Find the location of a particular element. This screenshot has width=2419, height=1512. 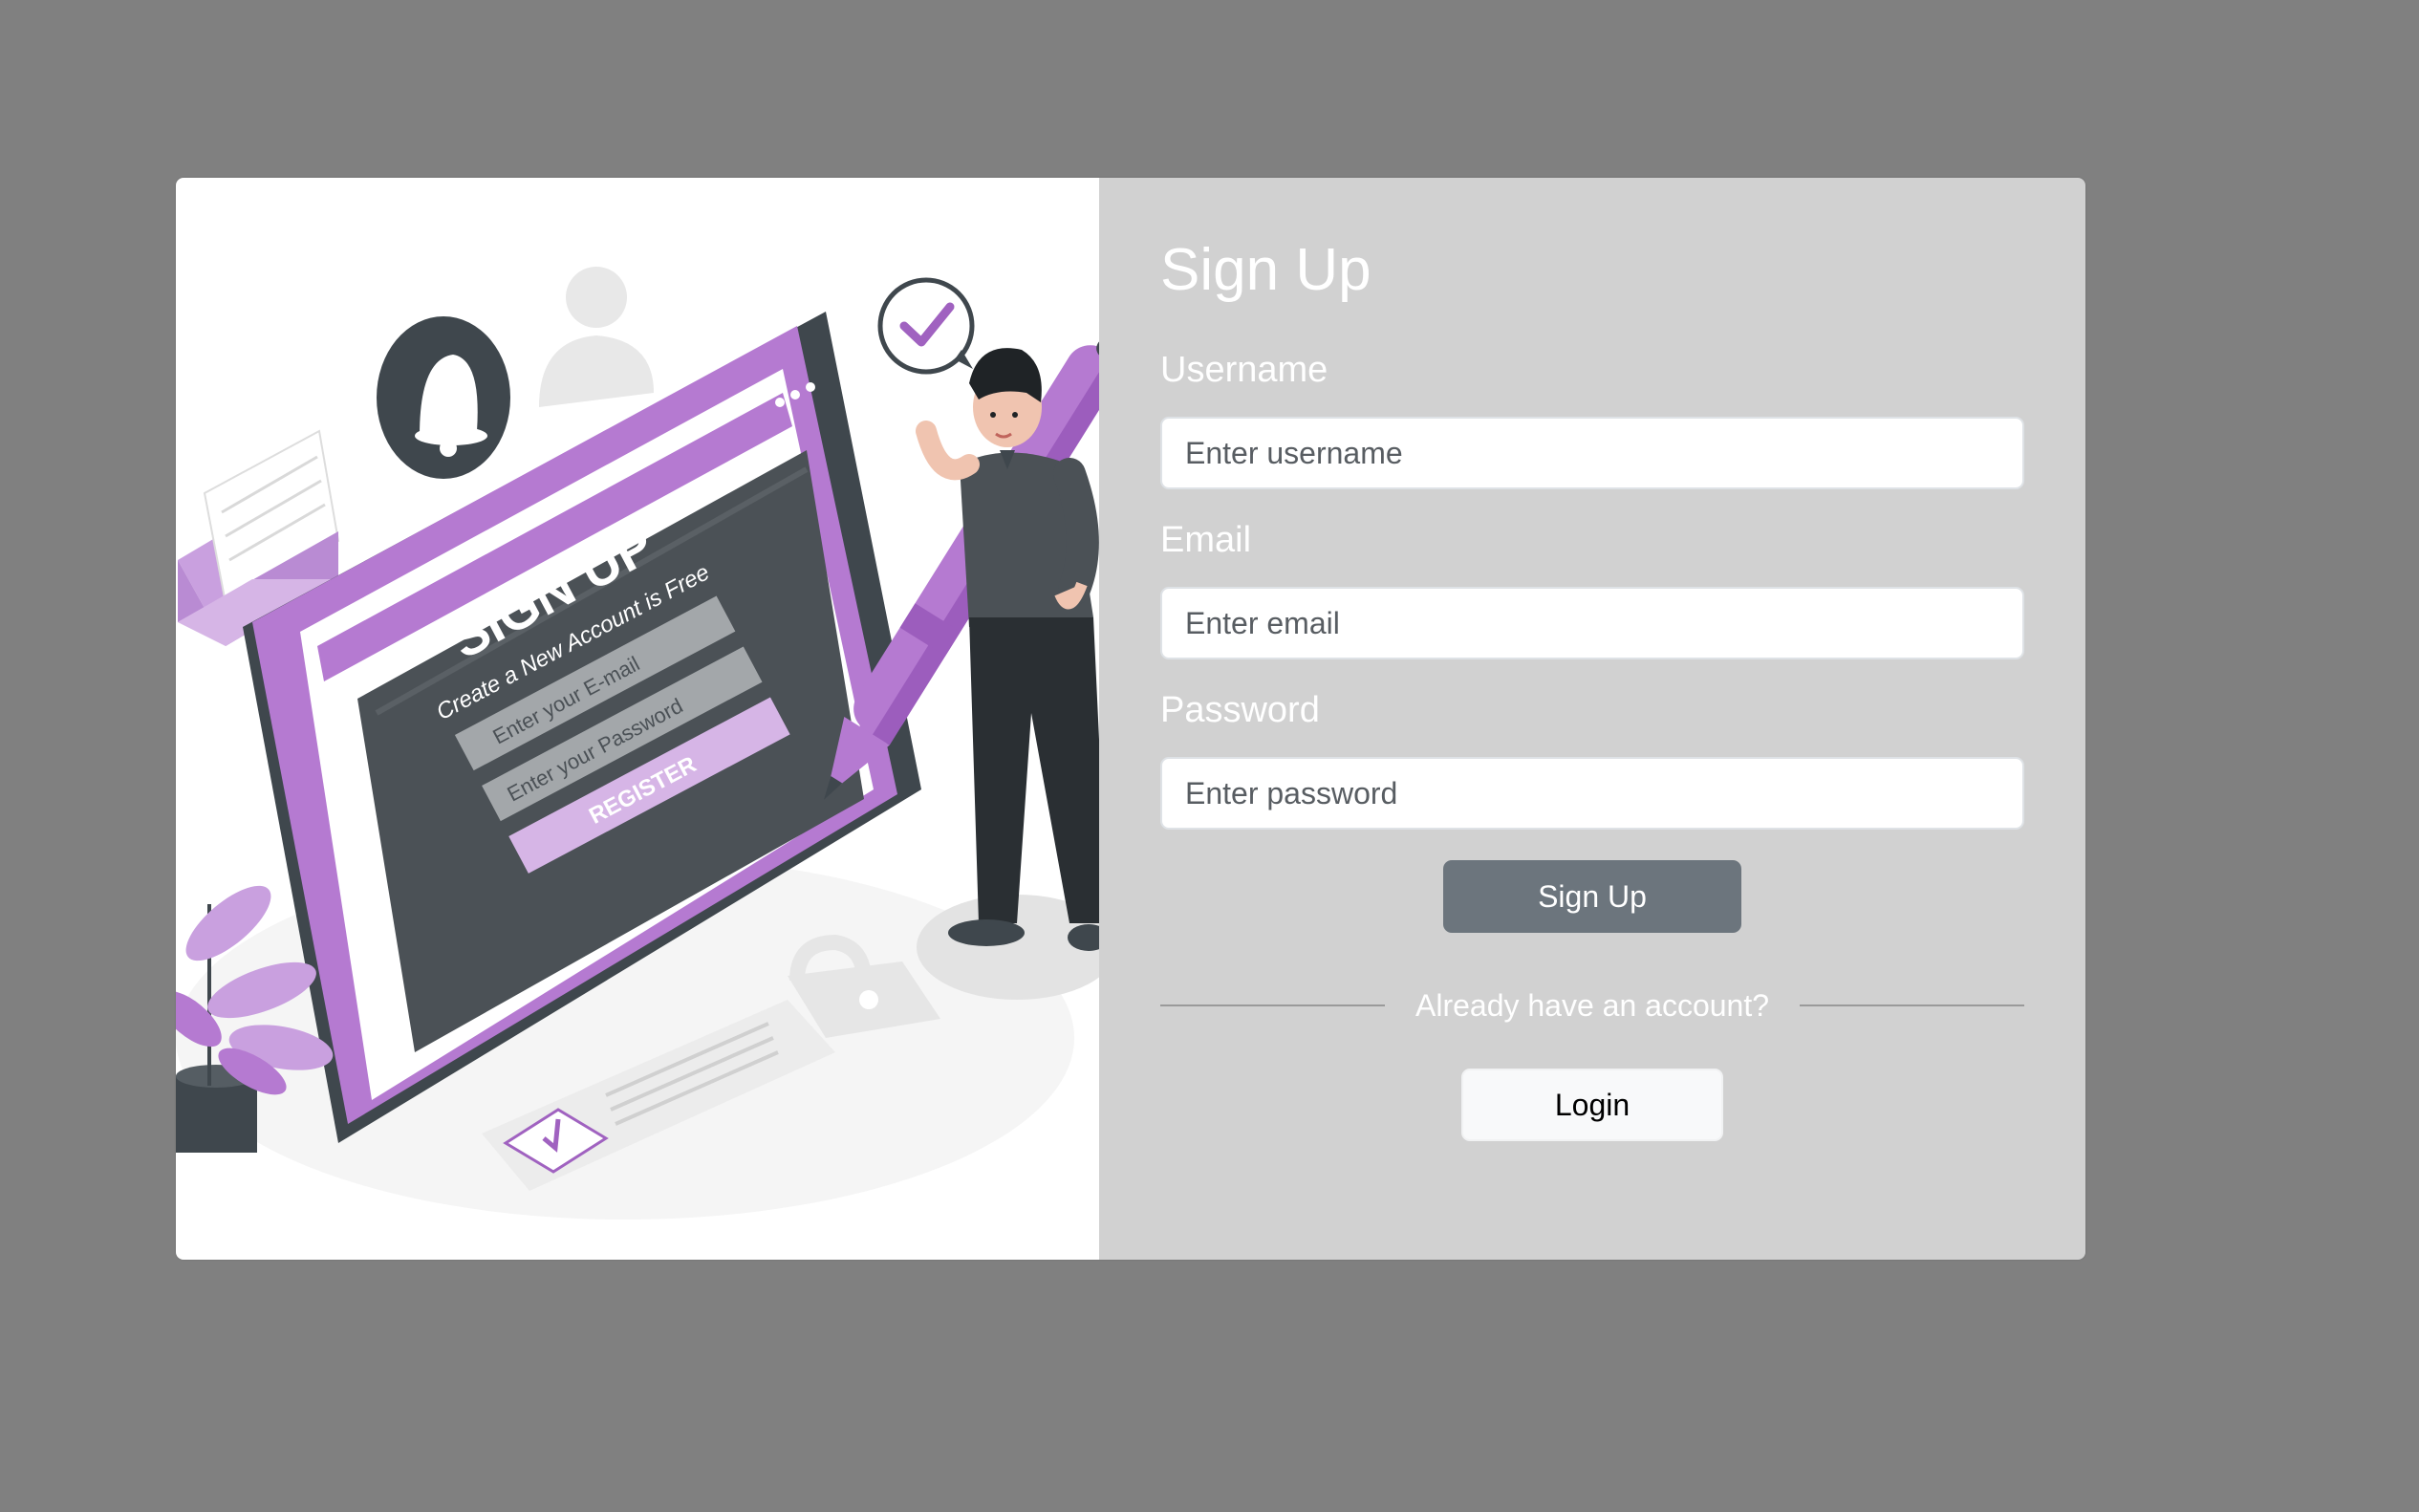

user-icon is located at coordinates (596, 337).